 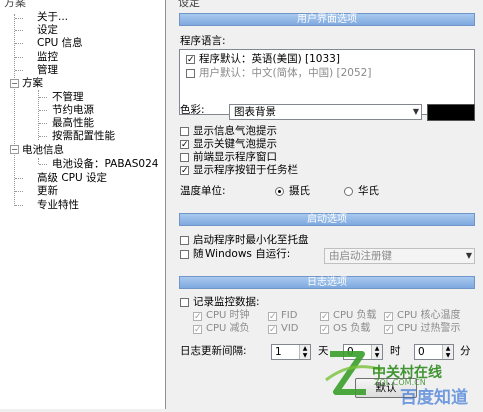 What do you see at coordinates (47, 70) in the screenshot?
I see `tree-item-manage: 管理` at bounding box center [47, 70].